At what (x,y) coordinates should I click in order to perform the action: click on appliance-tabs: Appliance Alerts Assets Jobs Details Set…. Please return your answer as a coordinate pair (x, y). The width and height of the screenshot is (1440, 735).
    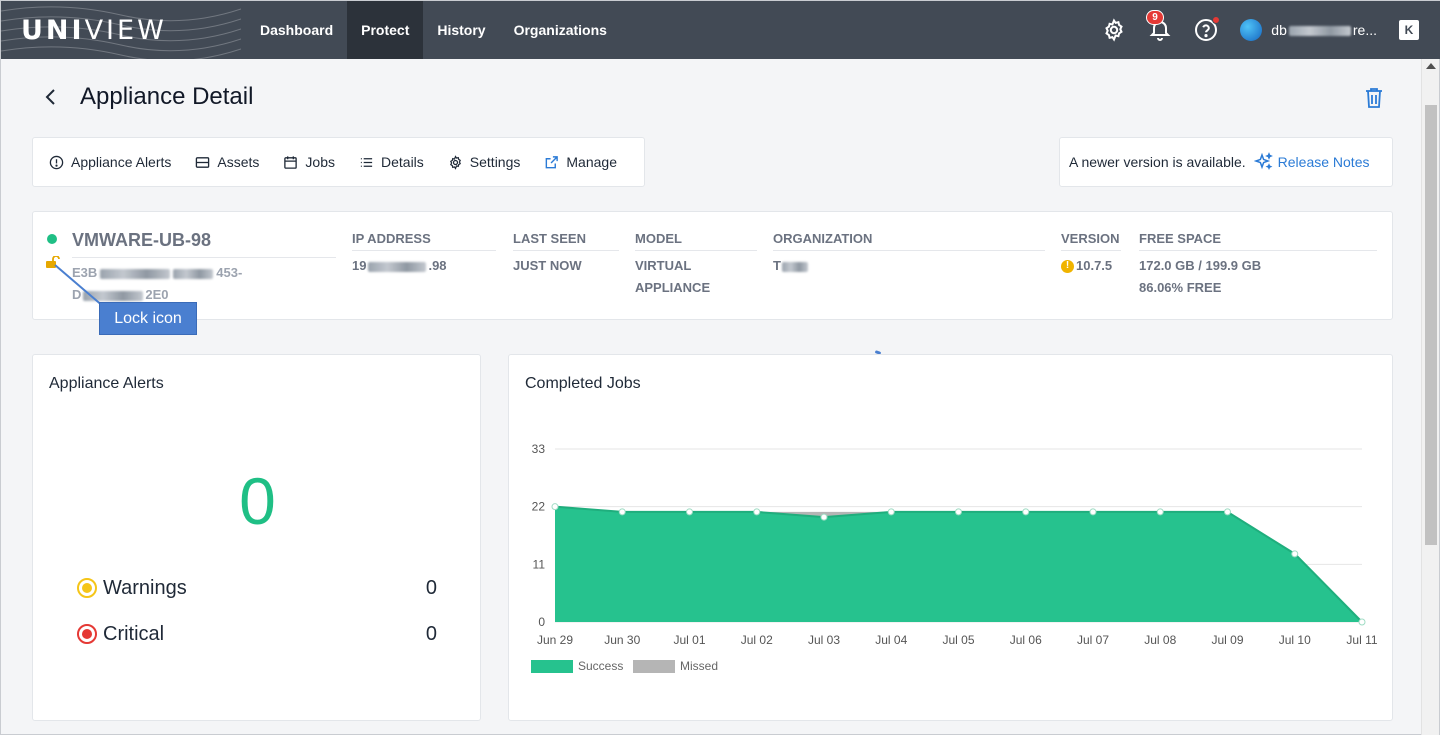
    Looking at the image, I should click on (338, 162).